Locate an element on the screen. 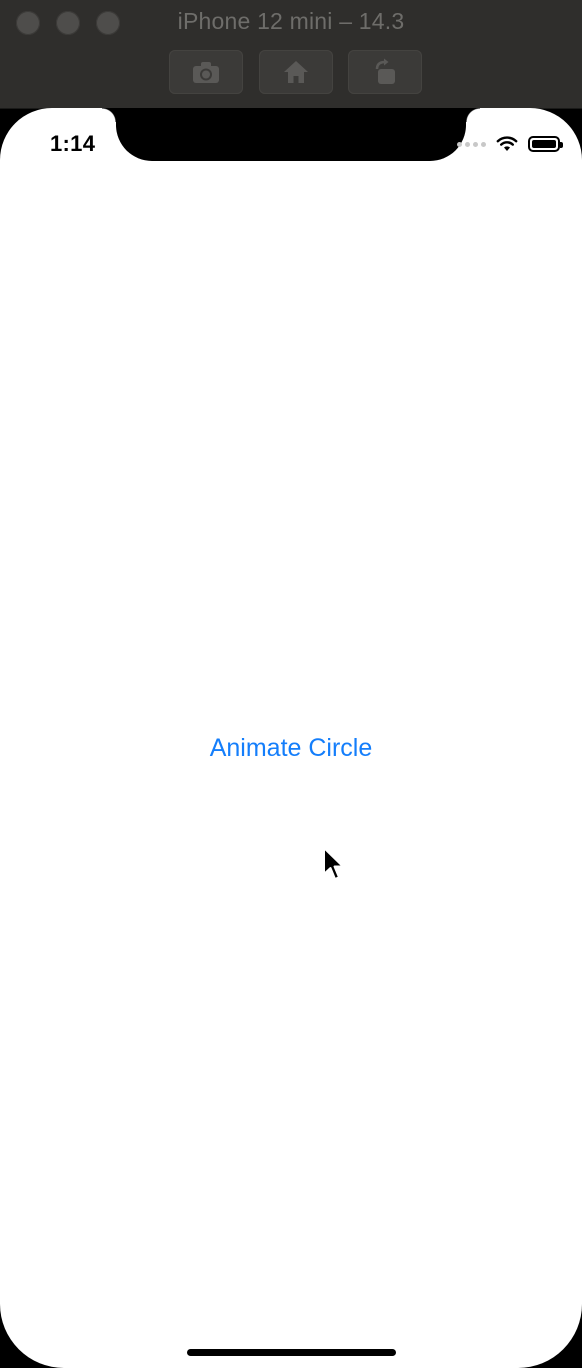 Image resolution: width=582 pixels, height=1368 pixels. rotate-button is located at coordinates (385, 72).